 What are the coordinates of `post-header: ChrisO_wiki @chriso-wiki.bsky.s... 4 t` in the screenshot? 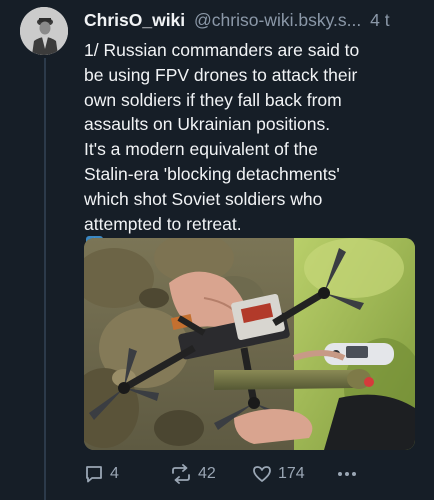 It's located at (259, 21).